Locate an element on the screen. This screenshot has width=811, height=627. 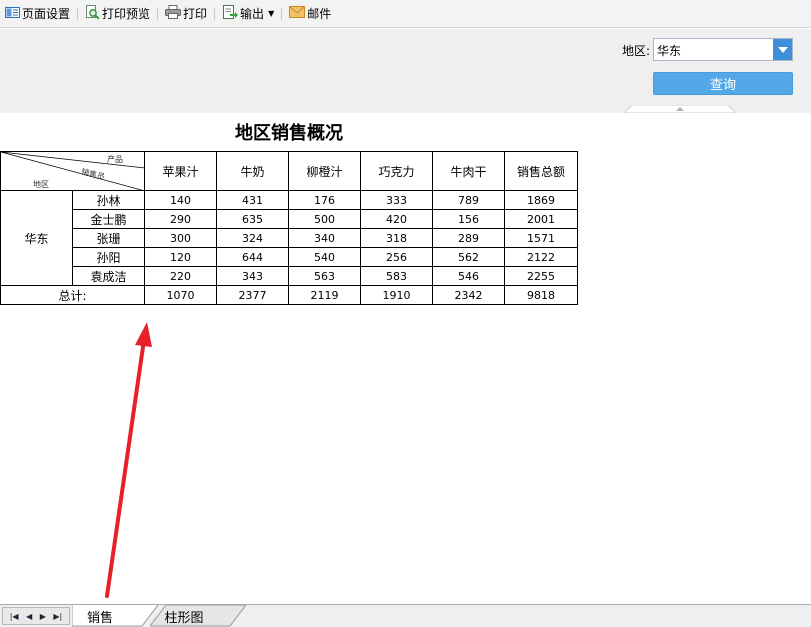
diagonal-lines is located at coordinates (73, 171).